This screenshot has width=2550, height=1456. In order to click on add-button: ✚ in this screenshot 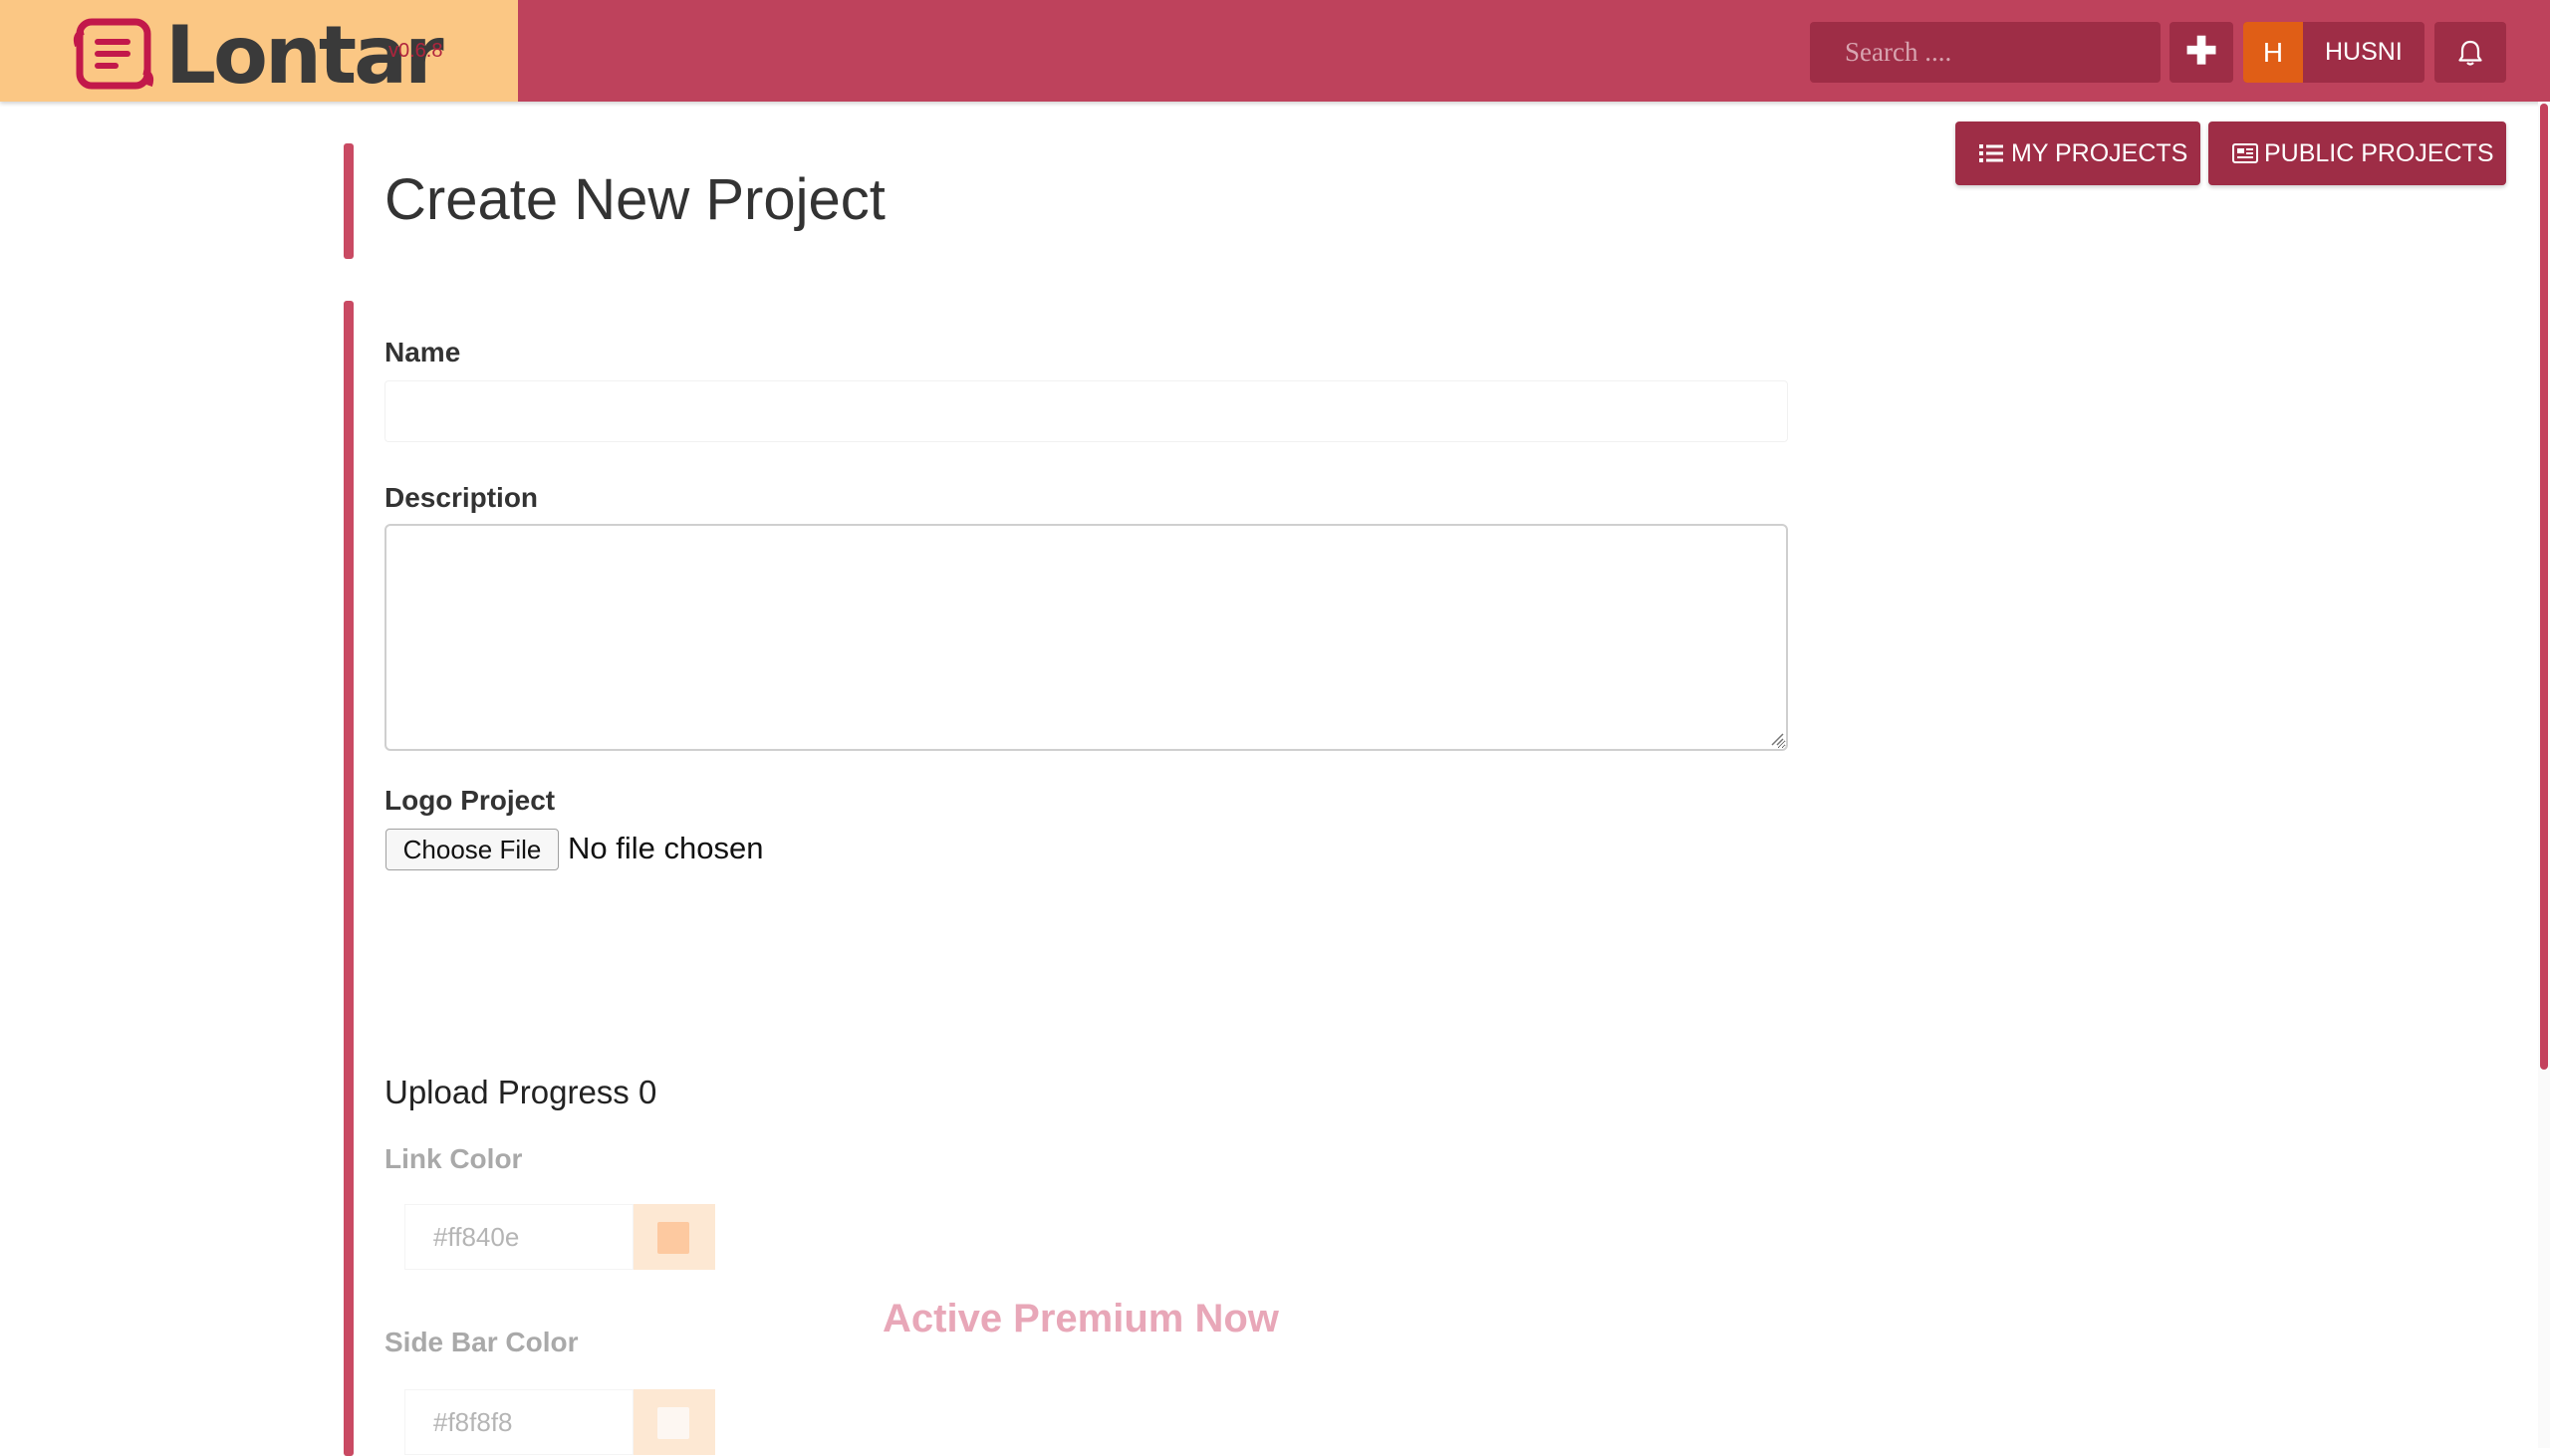, I will do `click(2201, 52)`.